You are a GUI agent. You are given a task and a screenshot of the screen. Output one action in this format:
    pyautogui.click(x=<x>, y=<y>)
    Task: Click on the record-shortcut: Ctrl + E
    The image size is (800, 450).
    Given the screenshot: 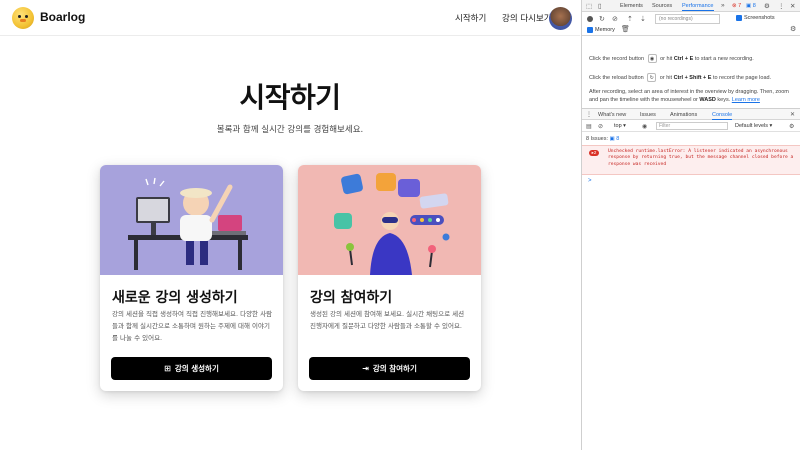 What is the action you would take?
    pyautogui.click(x=683, y=58)
    